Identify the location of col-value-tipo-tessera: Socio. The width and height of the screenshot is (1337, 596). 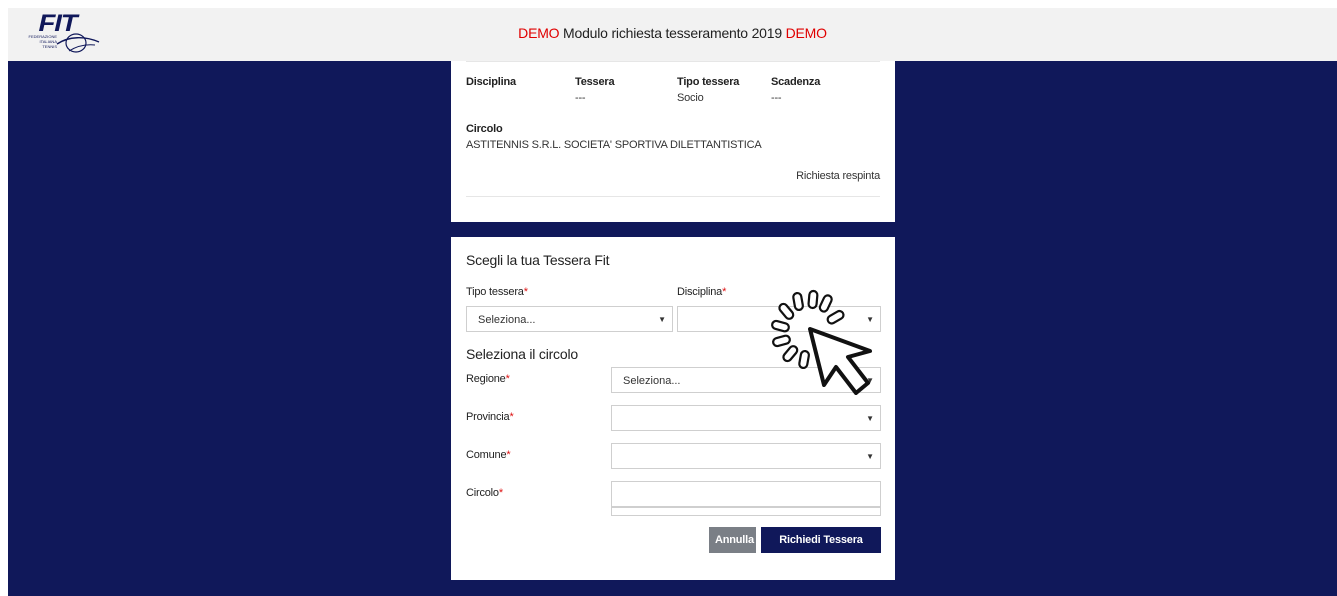
(690, 98).